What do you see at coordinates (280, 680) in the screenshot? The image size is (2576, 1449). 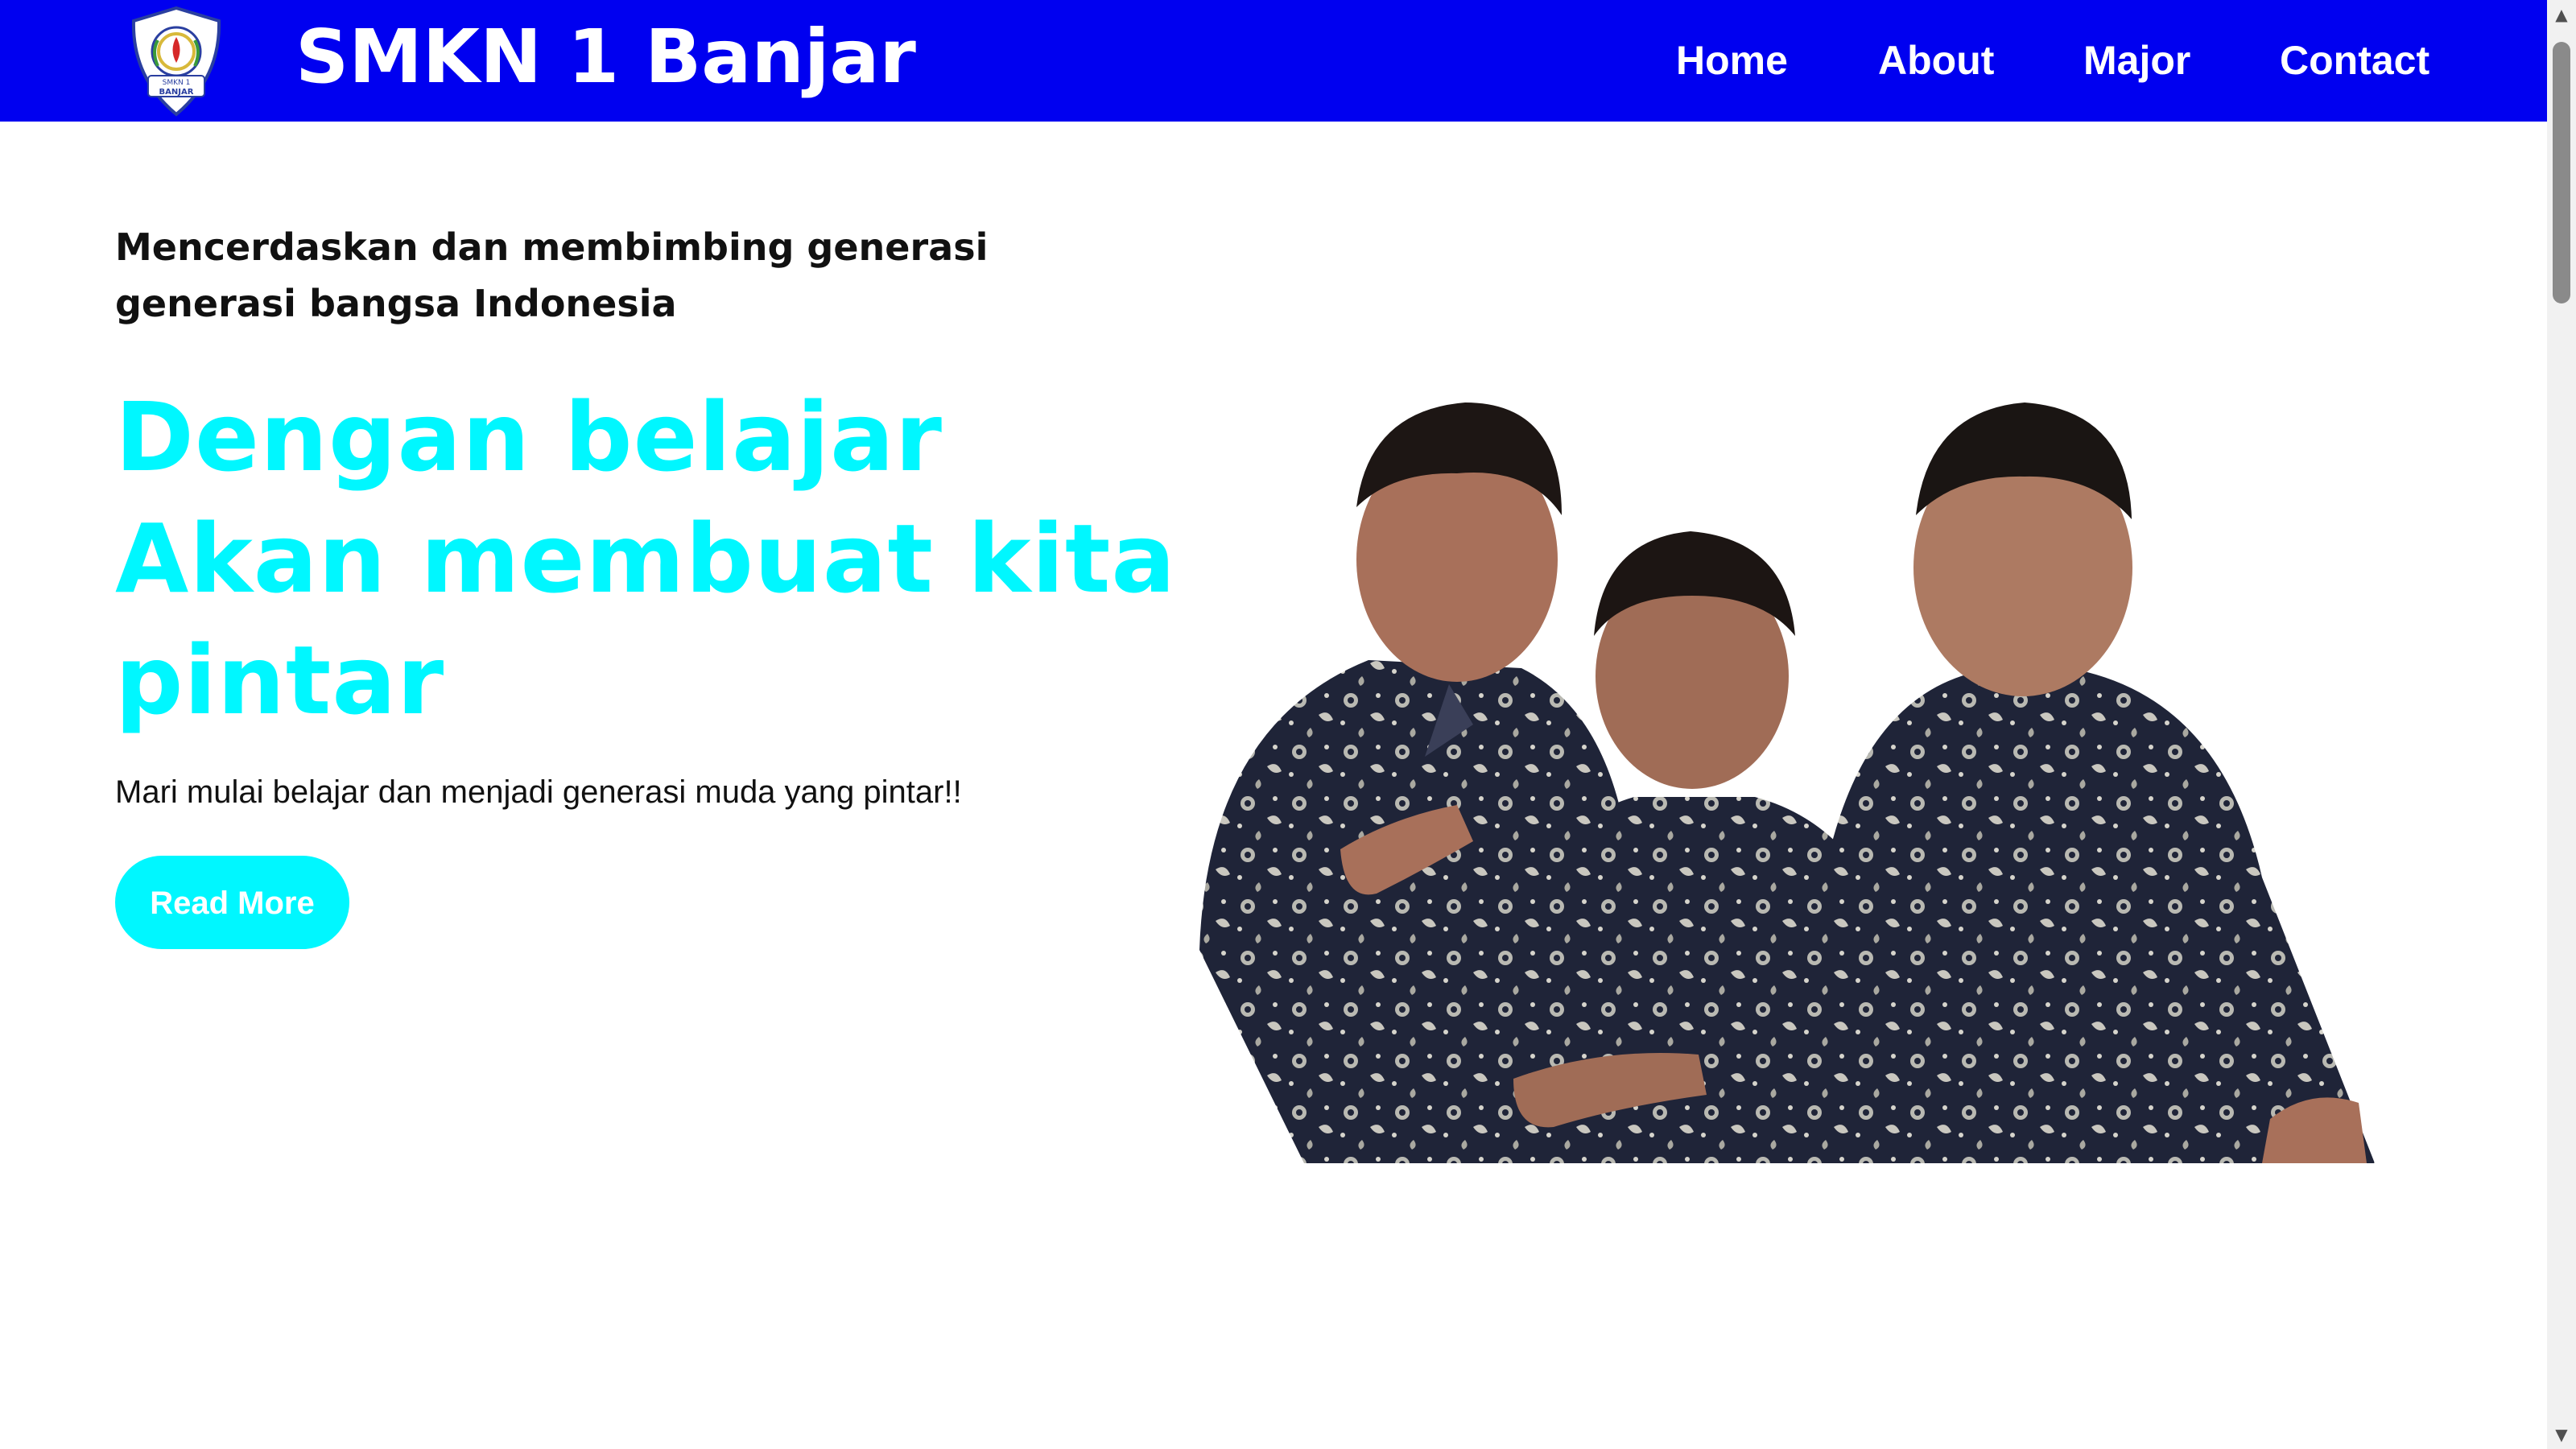 I see `headline-line-3: pintar` at bounding box center [280, 680].